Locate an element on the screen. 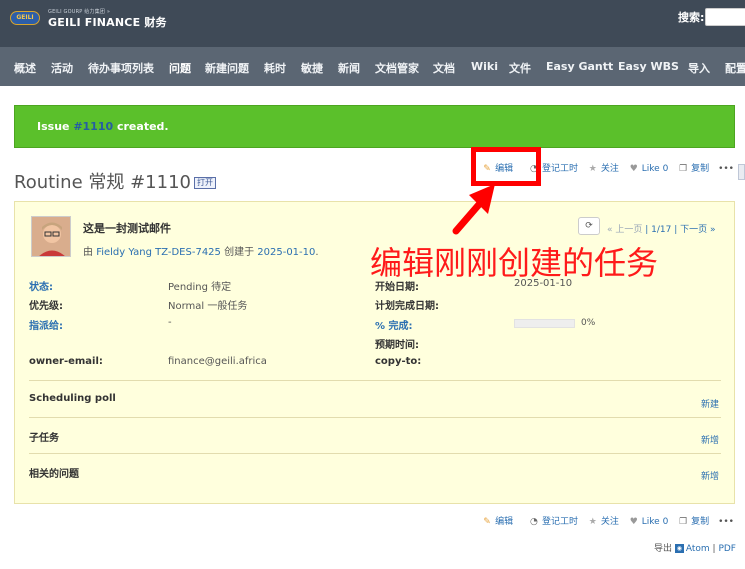  done-ratio-label: % 完成: is located at coordinates (394, 326).